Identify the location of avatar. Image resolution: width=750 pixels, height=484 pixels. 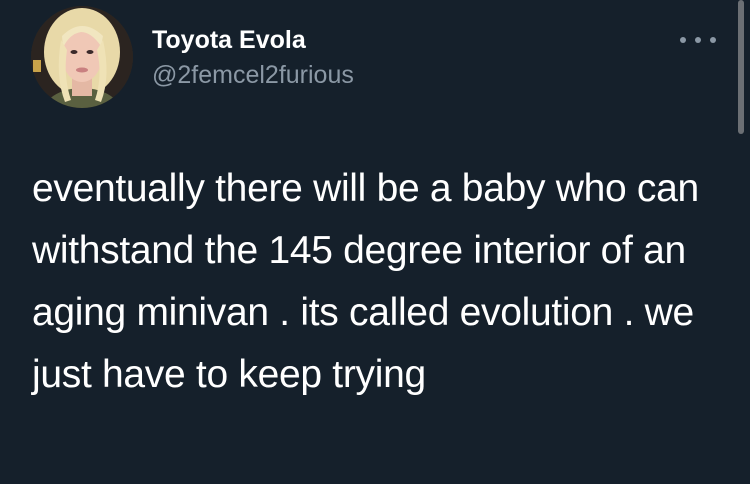
(82, 57).